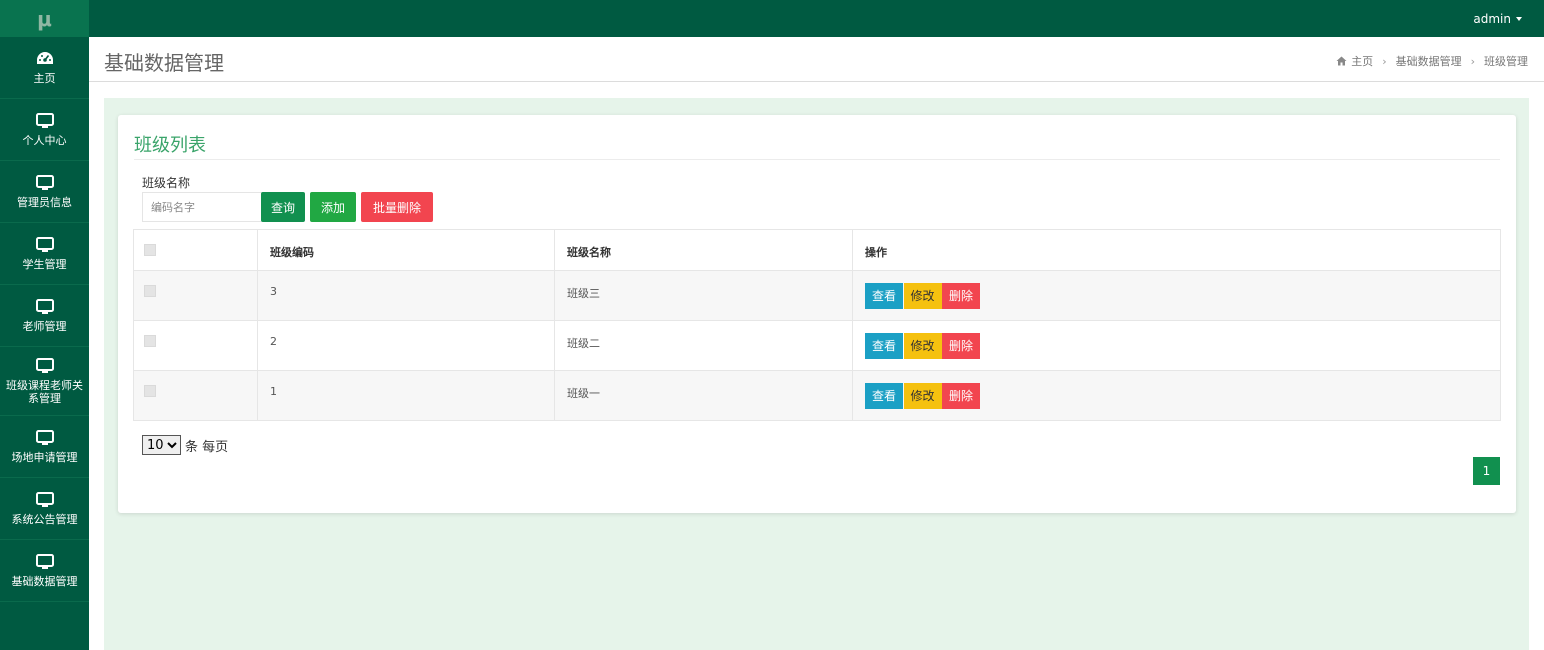  Describe the element at coordinates (207, 207) in the screenshot. I see `class-name-search-input` at that location.